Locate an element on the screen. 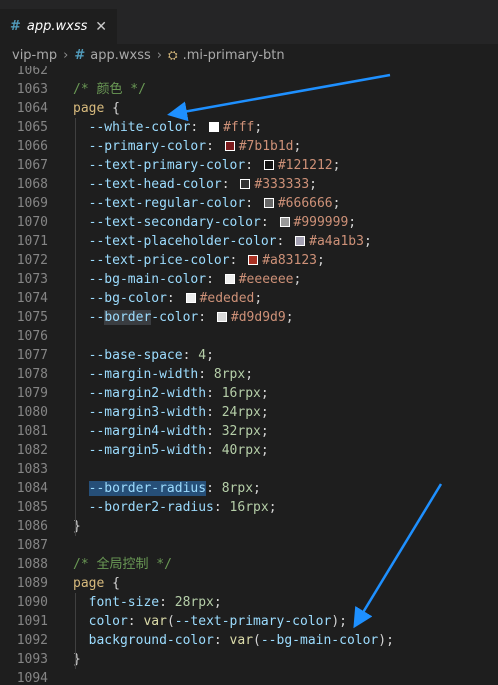  line-number: 1071 is located at coordinates (32, 241).